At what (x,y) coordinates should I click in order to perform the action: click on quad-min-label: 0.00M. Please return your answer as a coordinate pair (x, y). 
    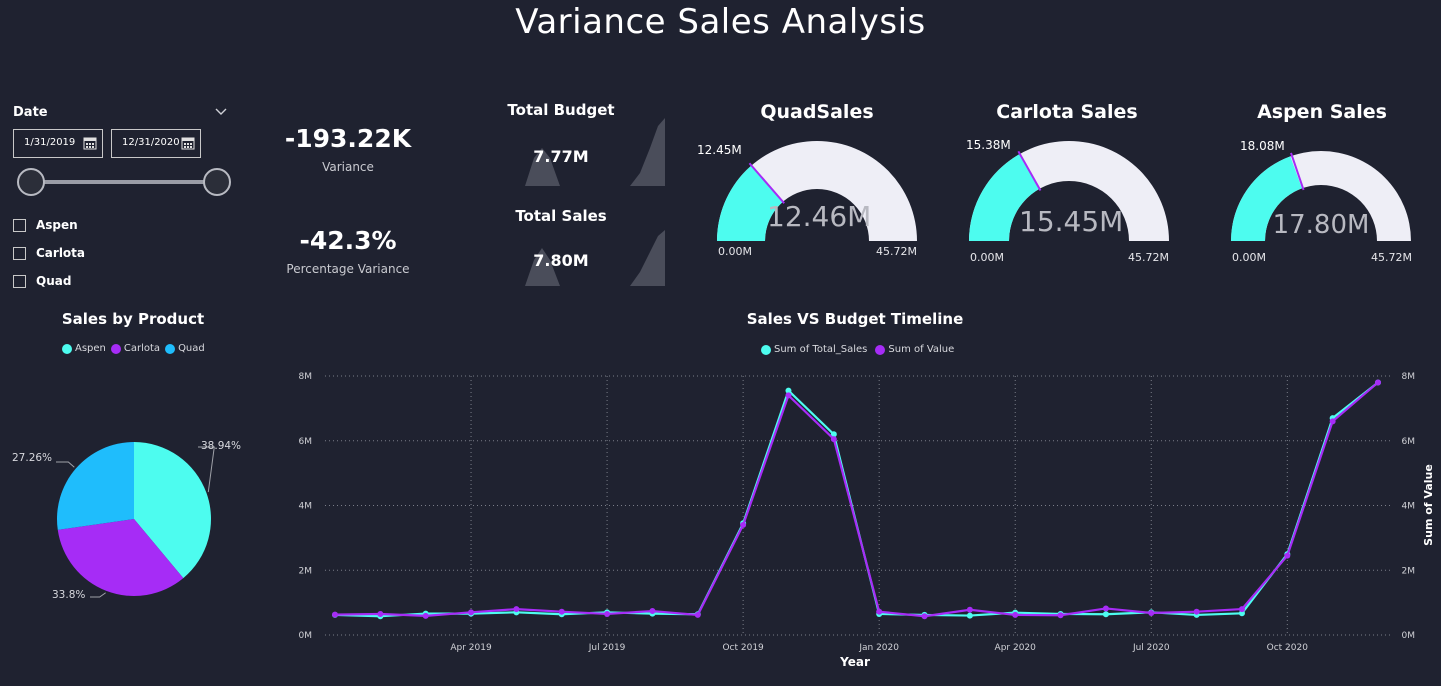
    Looking at the image, I should click on (735, 251).